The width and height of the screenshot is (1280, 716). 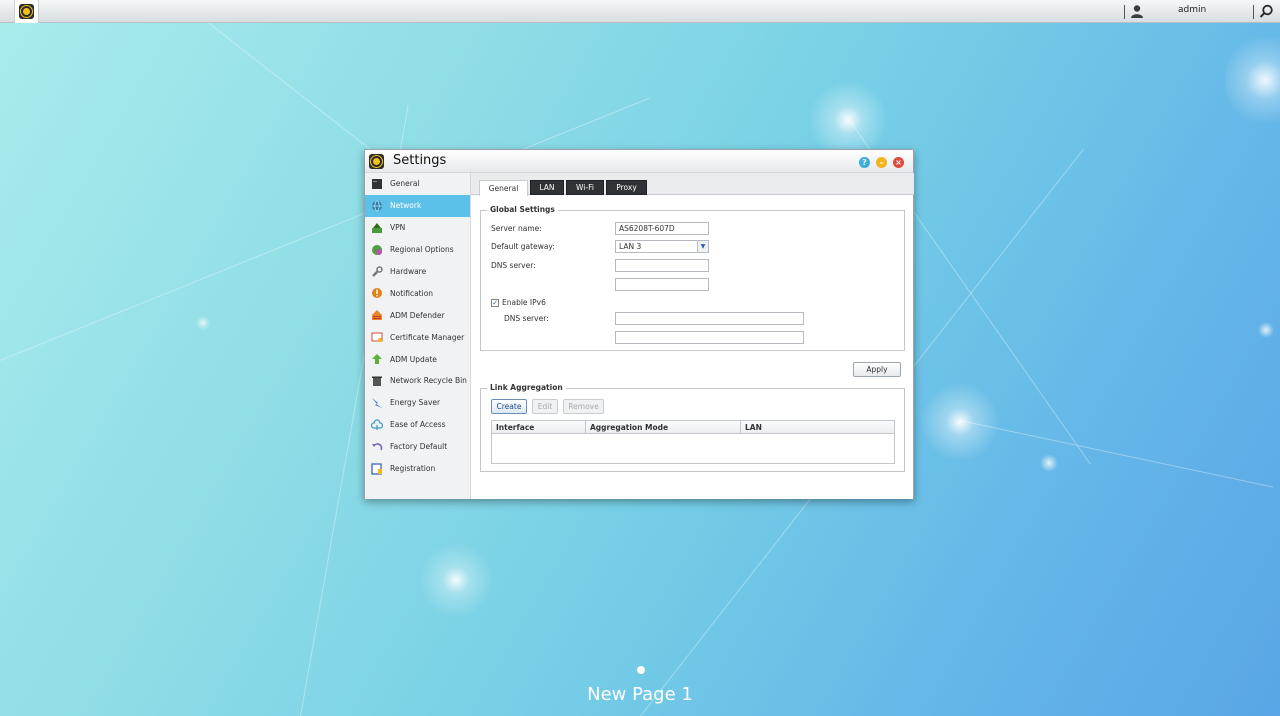 I want to click on enable-ipv6-label: Enable IPv6, so click(x=524, y=302).